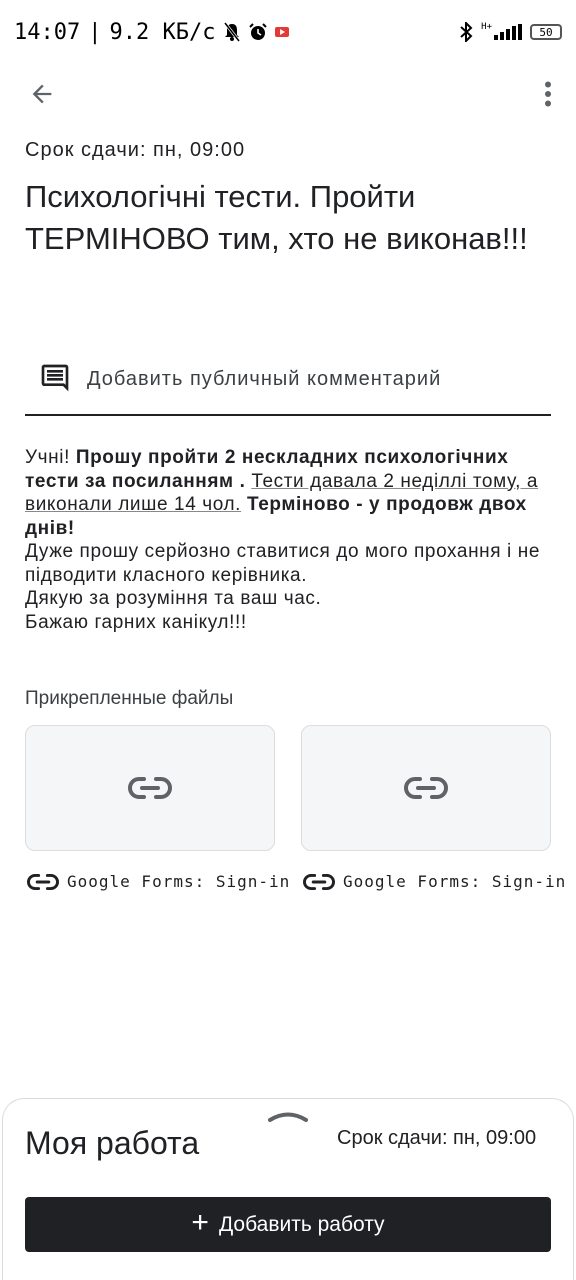  What do you see at coordinates (55, 378) in the screenshot?
I see `comment-icon` at bounding box center [55, 378].